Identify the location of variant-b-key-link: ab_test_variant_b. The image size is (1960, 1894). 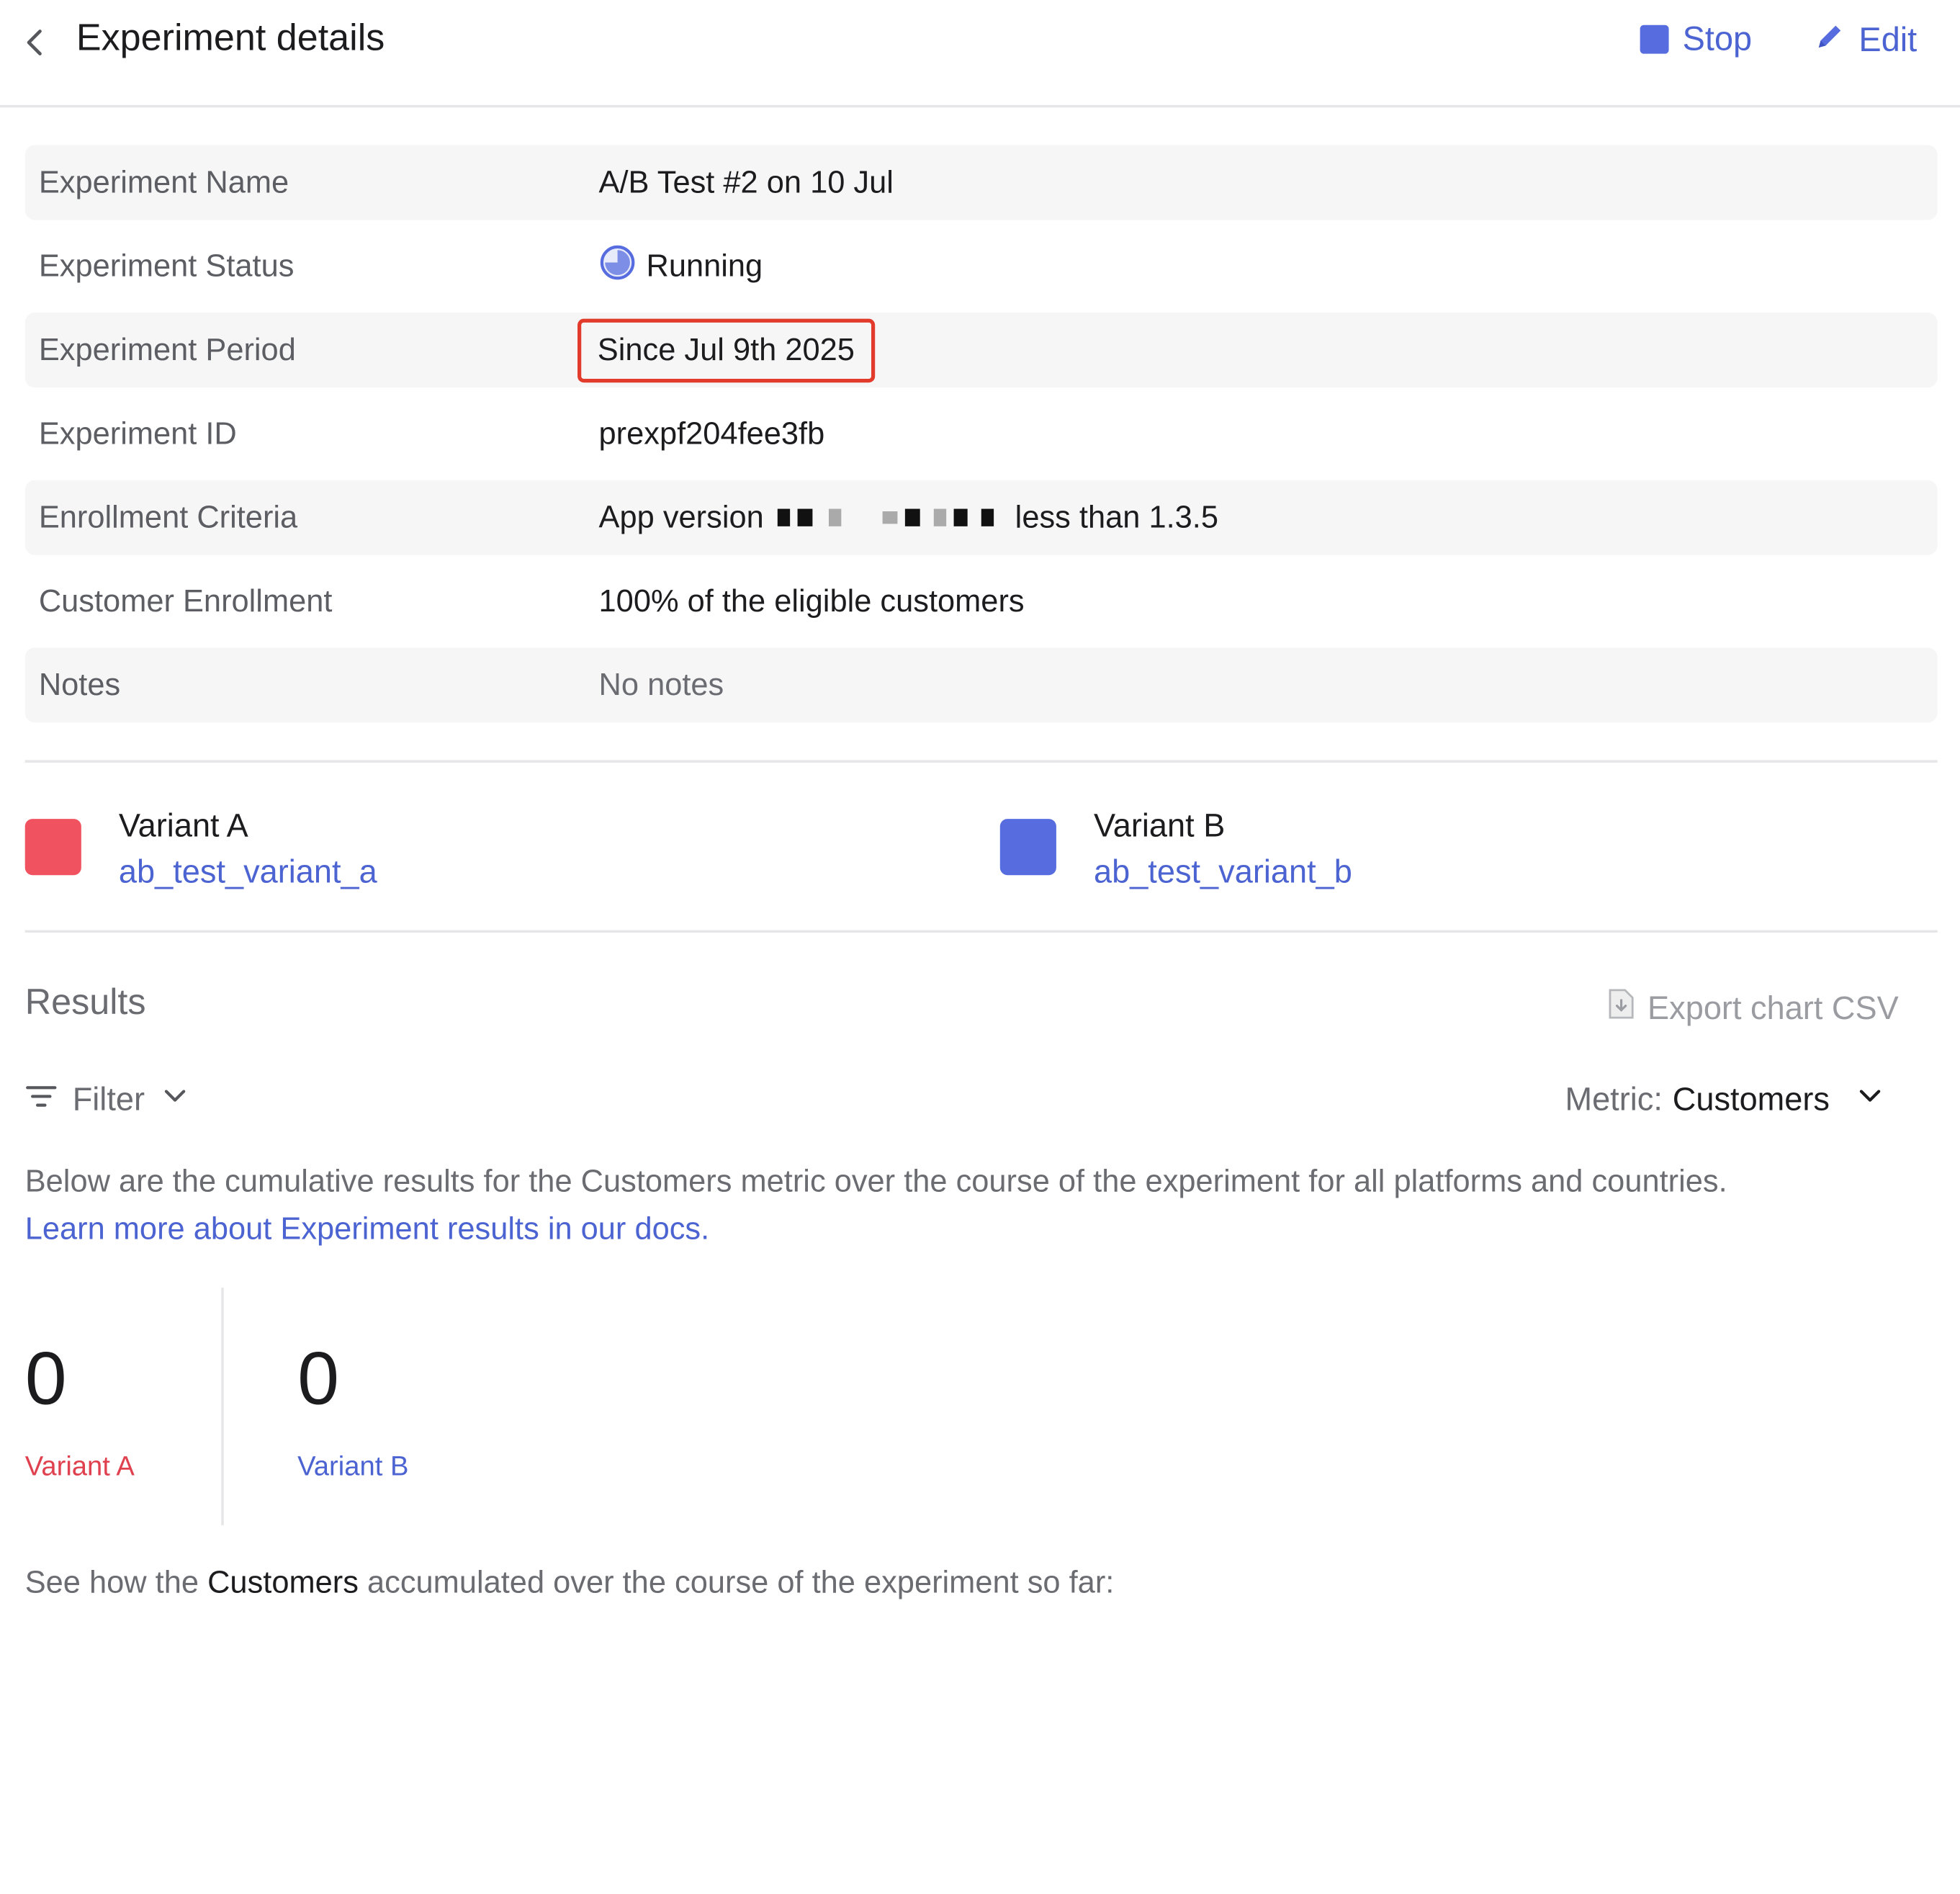
(1223, 871).